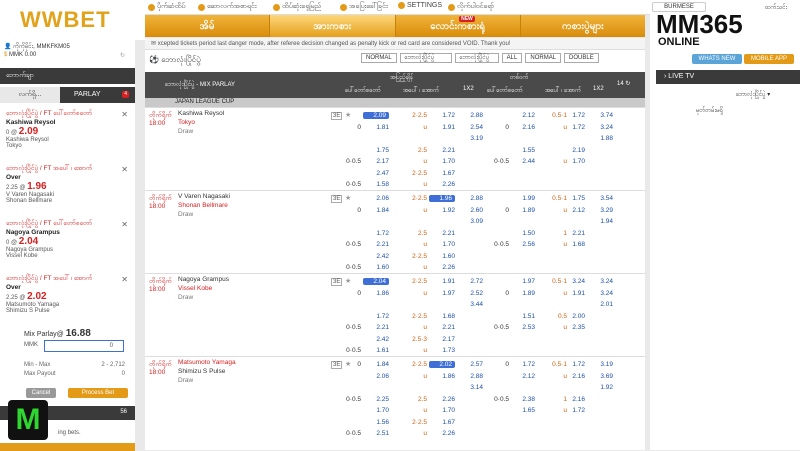  What do you see at coordinates (376, 184) in the screenshot?
I see `odds-cell: 1.58` at bounding box center [376, 184].